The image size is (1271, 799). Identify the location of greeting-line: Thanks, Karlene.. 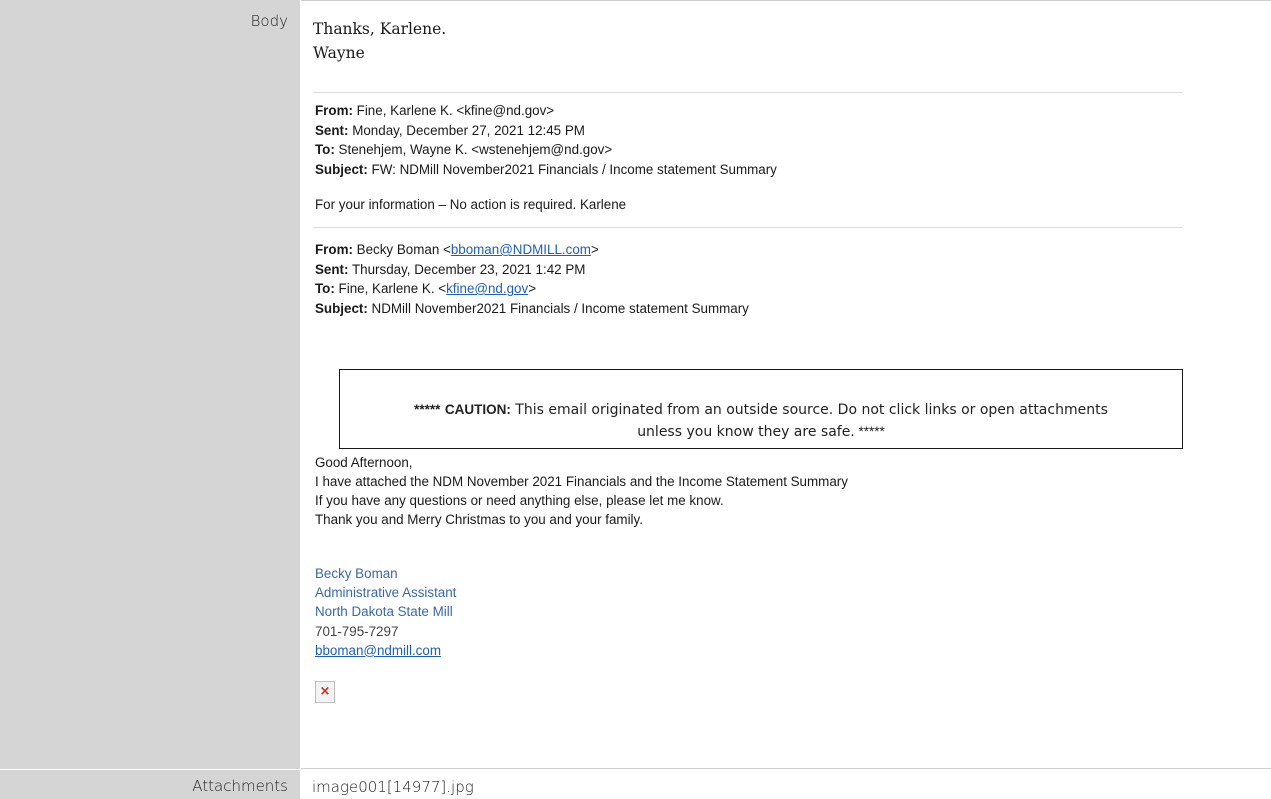
(380, 29).